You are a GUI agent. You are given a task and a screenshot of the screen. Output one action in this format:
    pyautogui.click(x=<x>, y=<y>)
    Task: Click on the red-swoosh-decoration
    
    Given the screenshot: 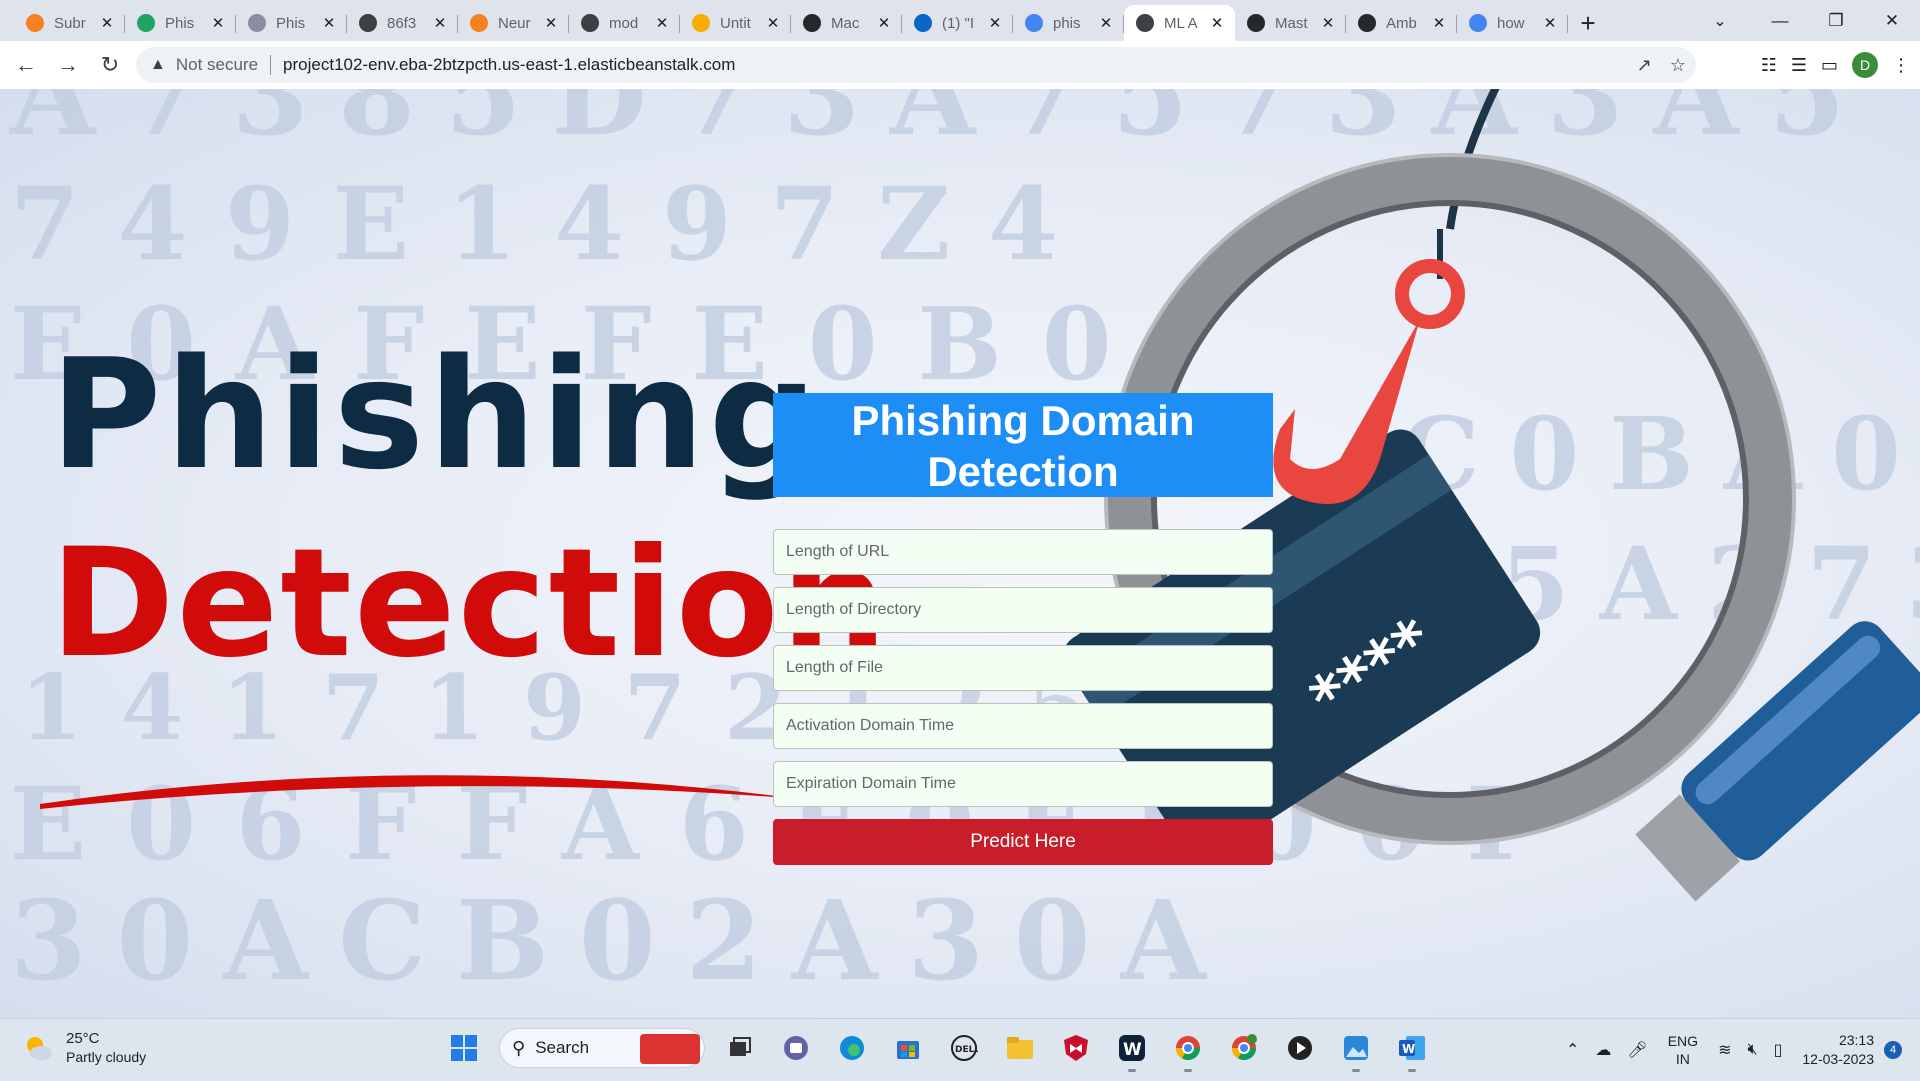 What is the action you would take?
    pyautogui.click(x=420, y=792)
    